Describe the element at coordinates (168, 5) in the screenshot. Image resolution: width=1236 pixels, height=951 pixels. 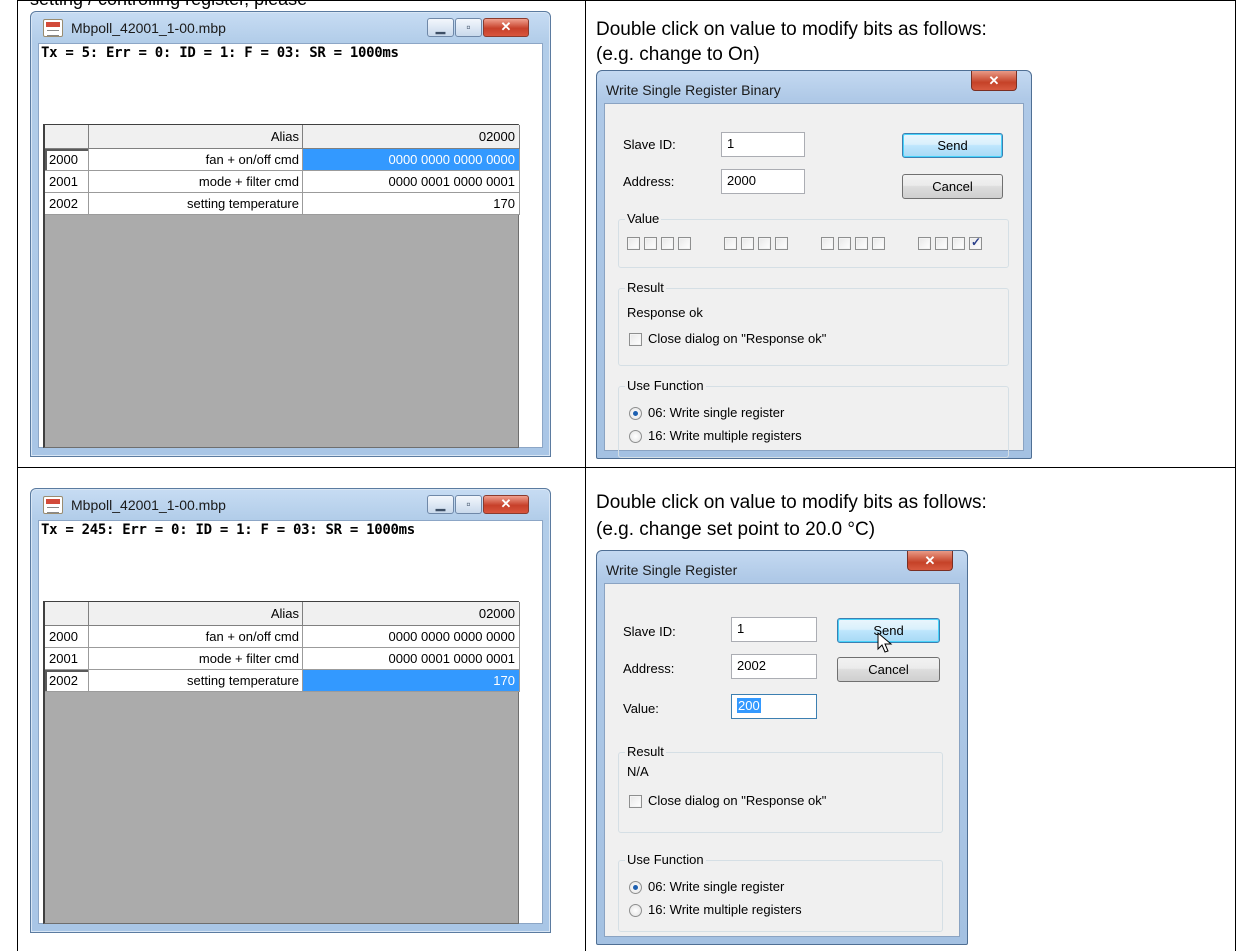
I see `header-fragment: setting / controlling register, please` at that location.